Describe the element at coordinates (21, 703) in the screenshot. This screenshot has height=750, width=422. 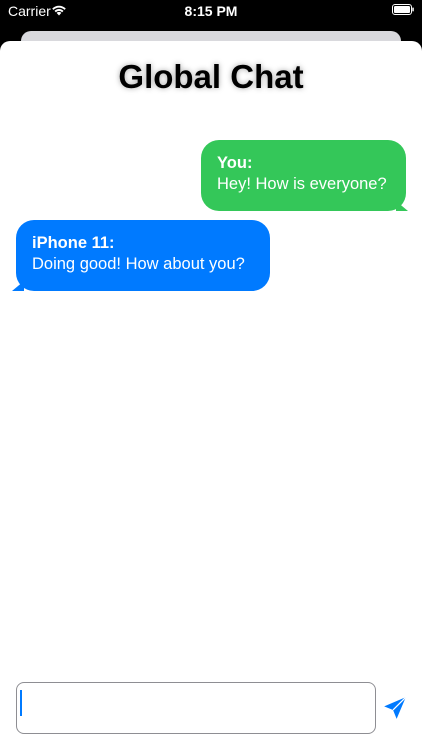
I see `text-cursor` at that location.